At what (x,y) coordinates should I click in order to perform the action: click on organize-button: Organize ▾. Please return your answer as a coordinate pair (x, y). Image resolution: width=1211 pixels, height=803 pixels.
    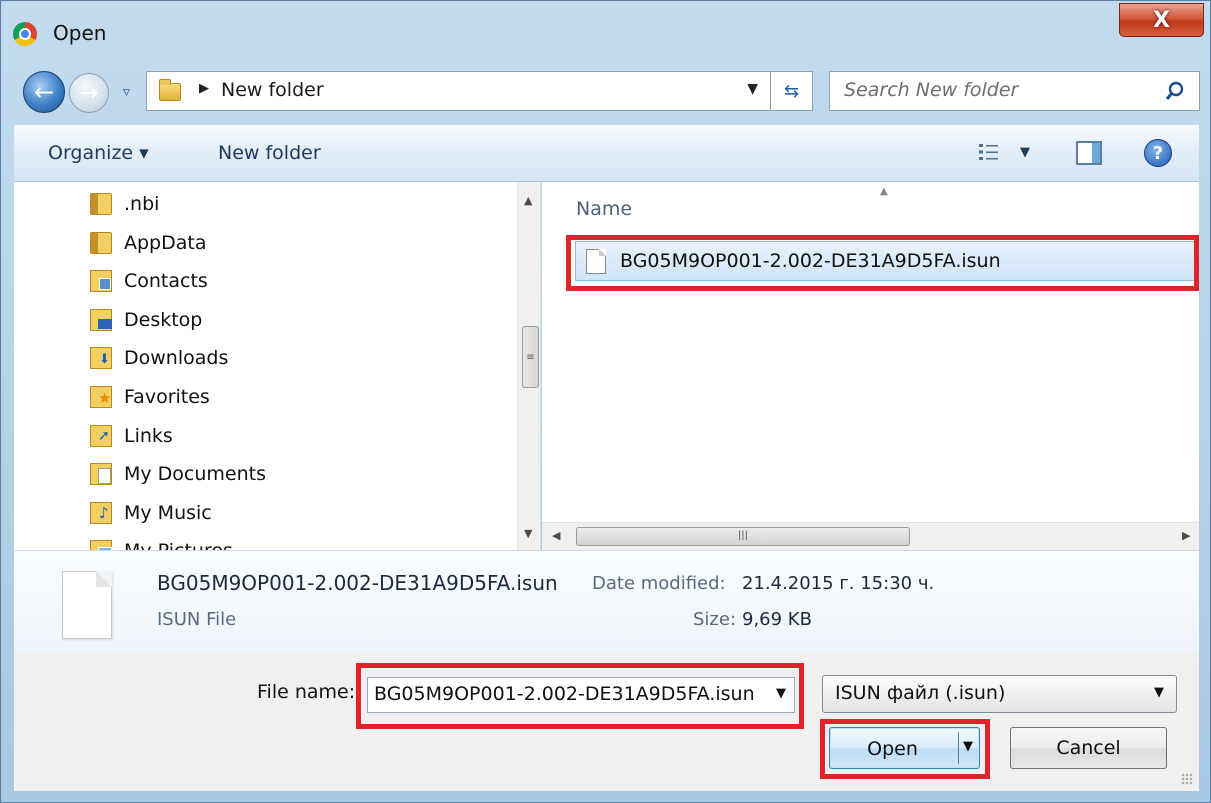
    Looking at the image, I should click on (98, 153).